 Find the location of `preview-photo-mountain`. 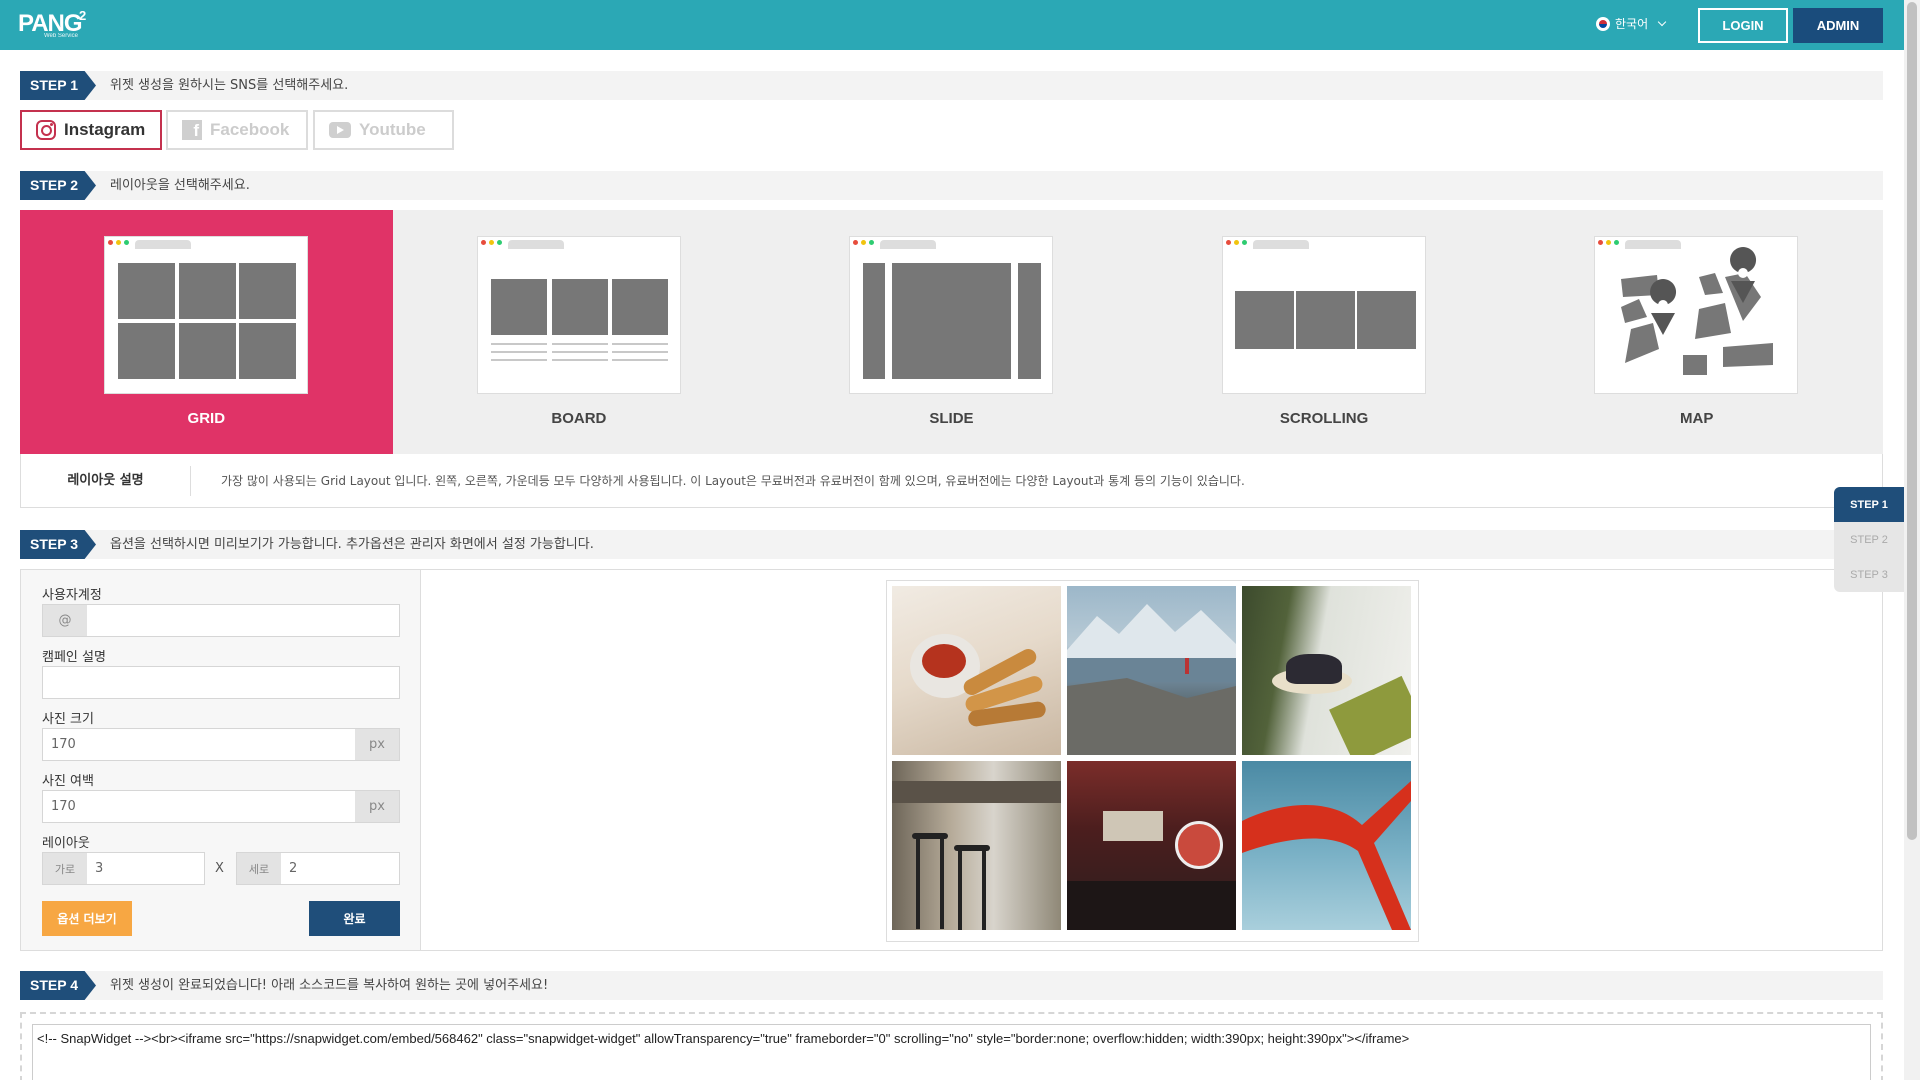

preview-photo-mountain is located at coordinates (1151, 670).